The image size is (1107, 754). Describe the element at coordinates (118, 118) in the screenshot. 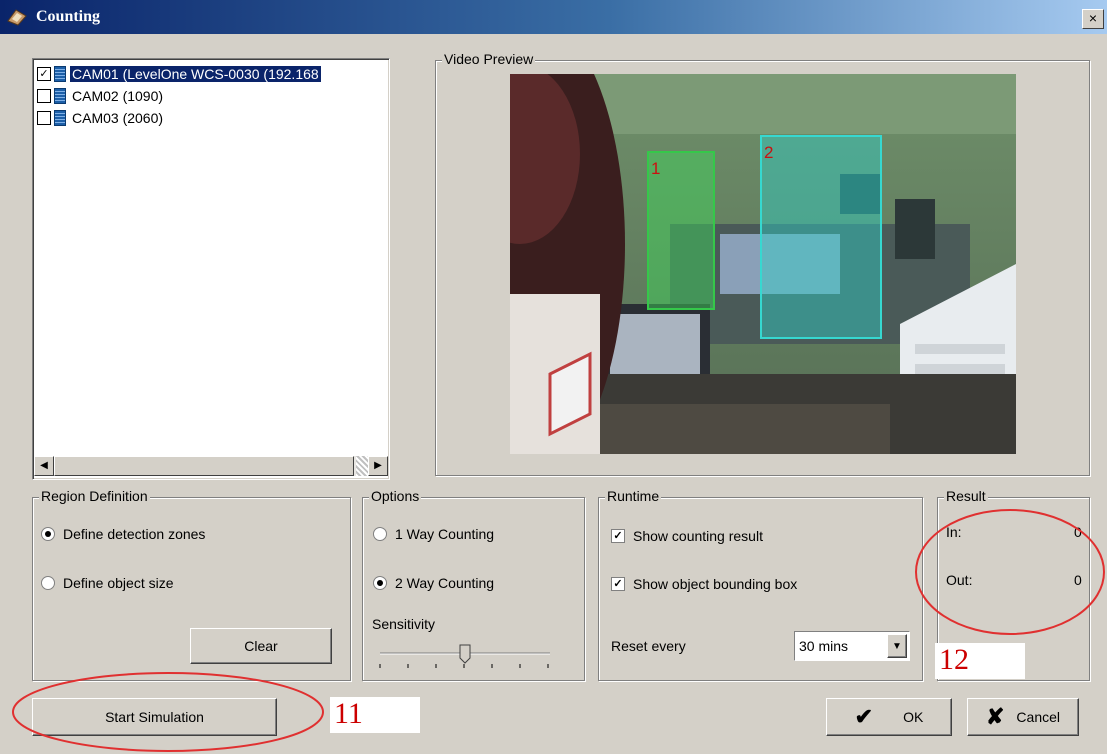

I see `camera-label: CAM03 (2060)` at that location.